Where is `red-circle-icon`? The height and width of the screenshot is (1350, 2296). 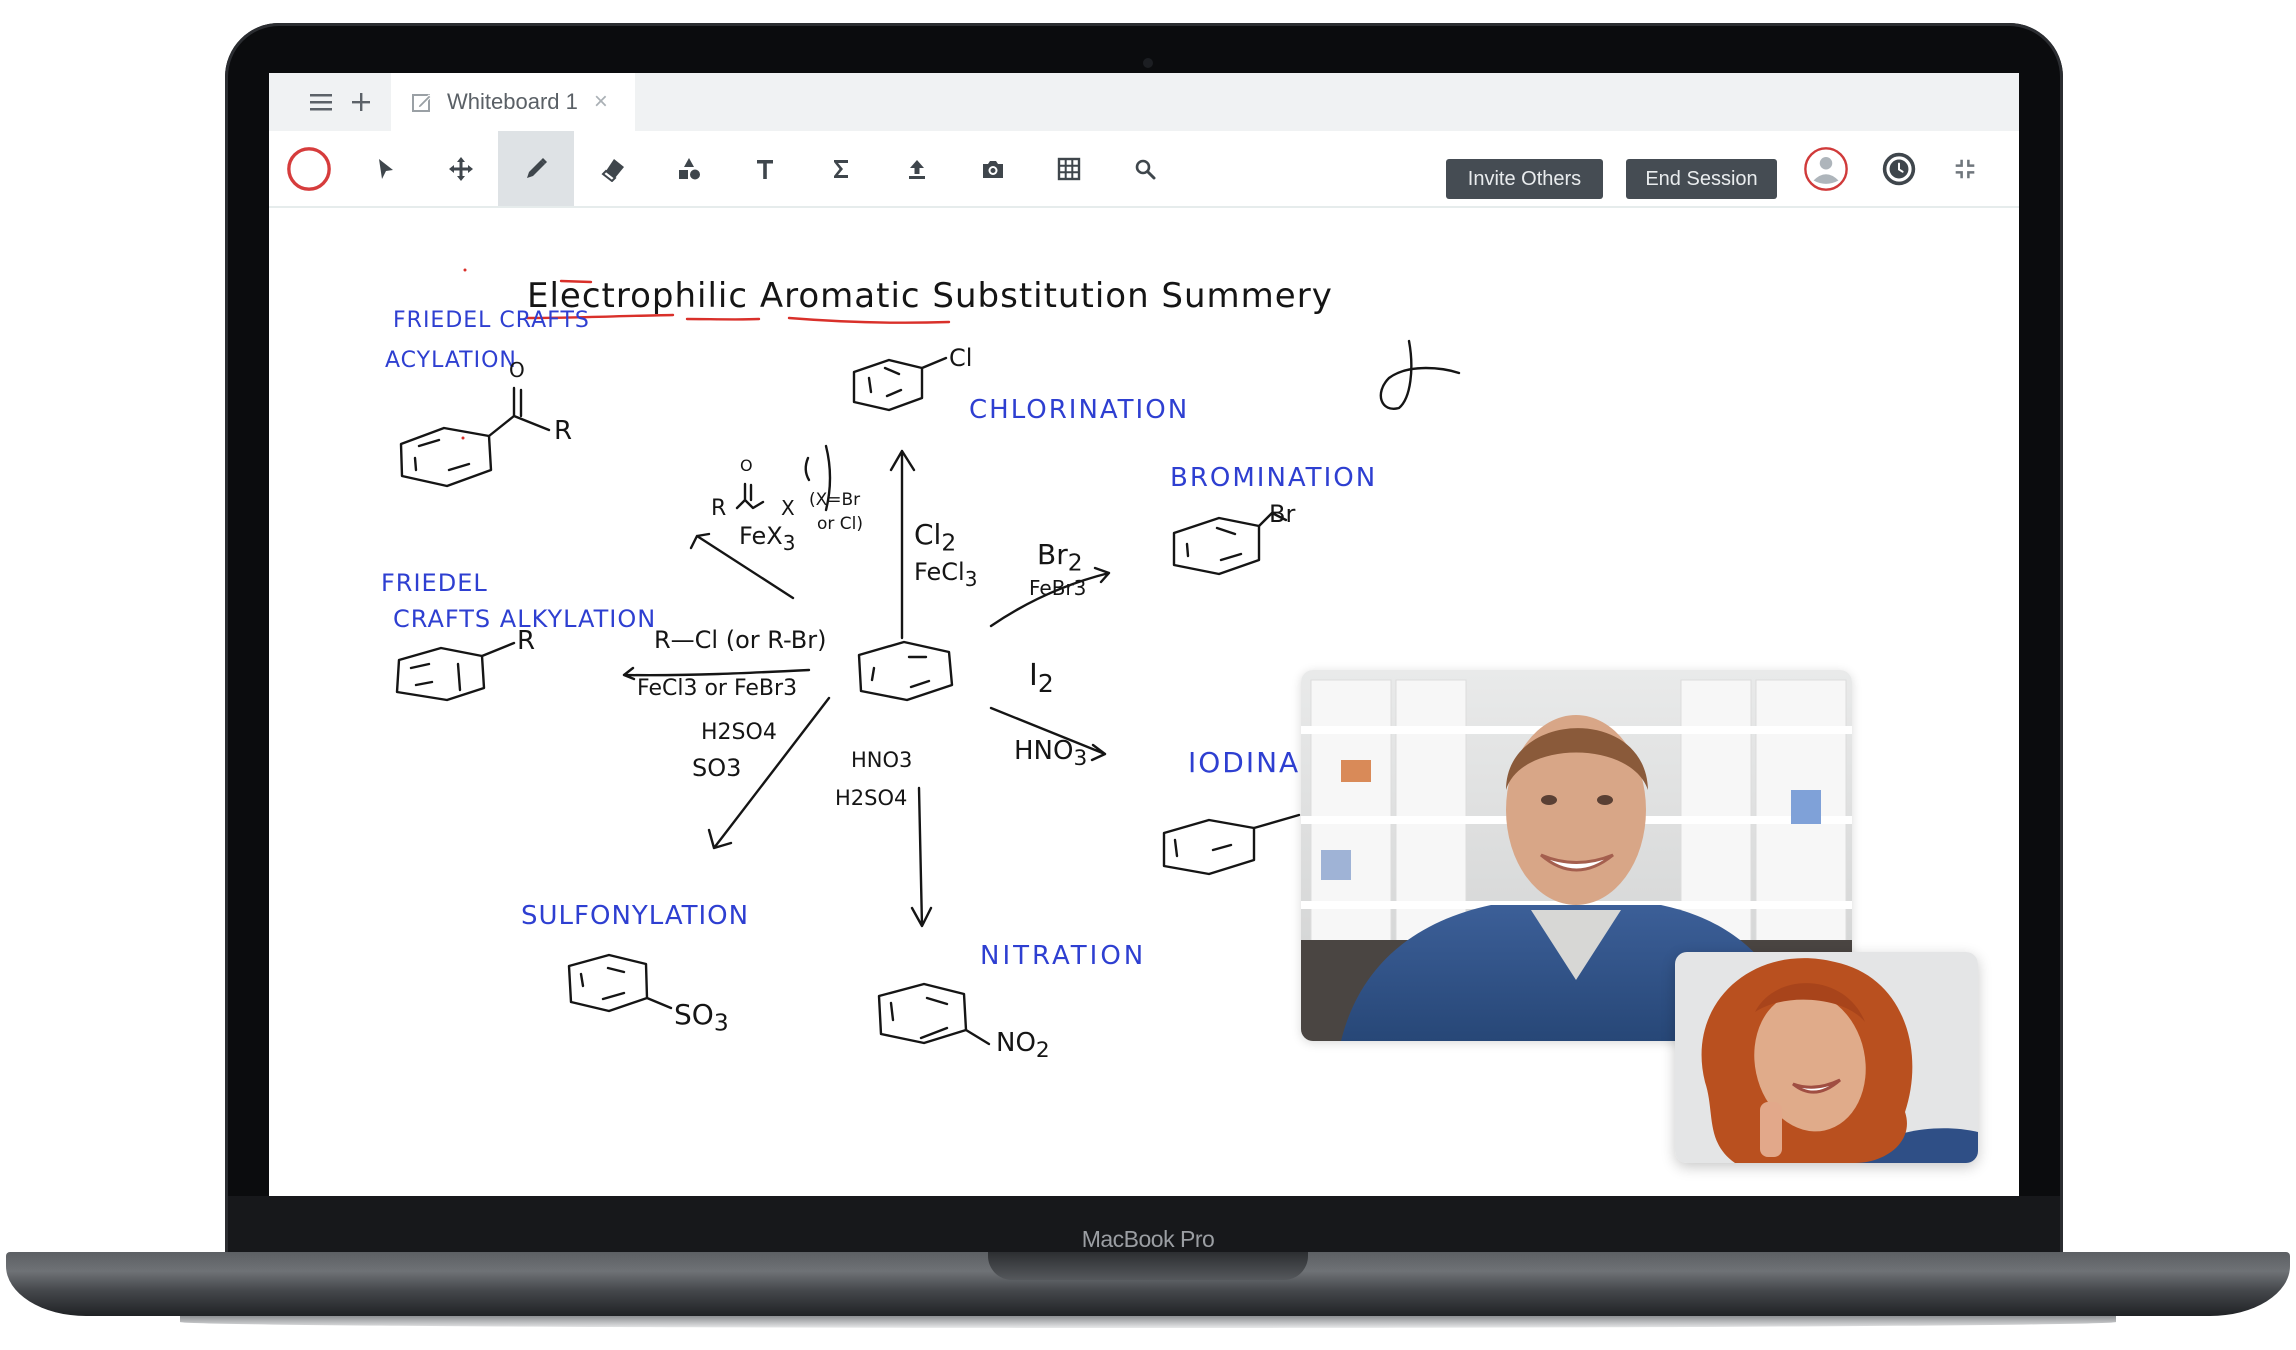 red-circle-icon is located at coordinates (309, 168).